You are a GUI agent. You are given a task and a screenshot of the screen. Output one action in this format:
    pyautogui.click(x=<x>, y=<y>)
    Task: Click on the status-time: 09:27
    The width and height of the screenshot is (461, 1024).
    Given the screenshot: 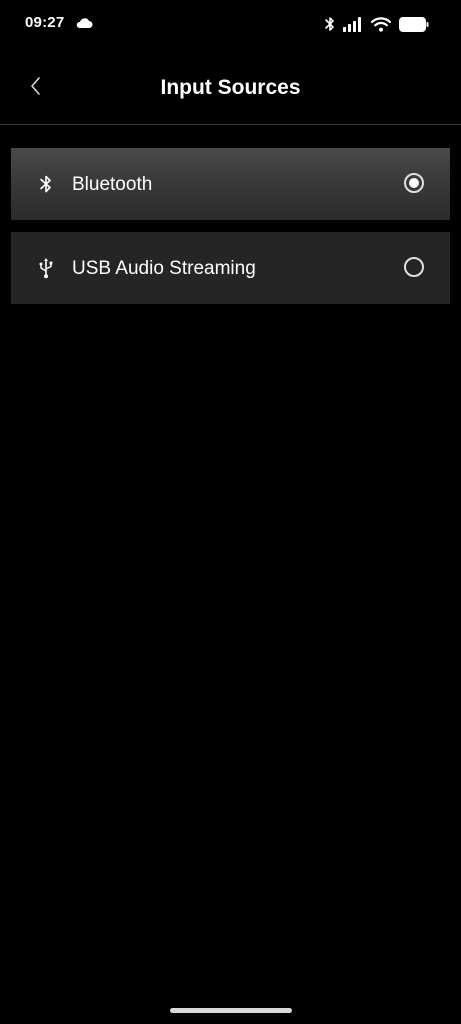 What is the action you would take?
    pyautogui.click(x=45, y=22)
    